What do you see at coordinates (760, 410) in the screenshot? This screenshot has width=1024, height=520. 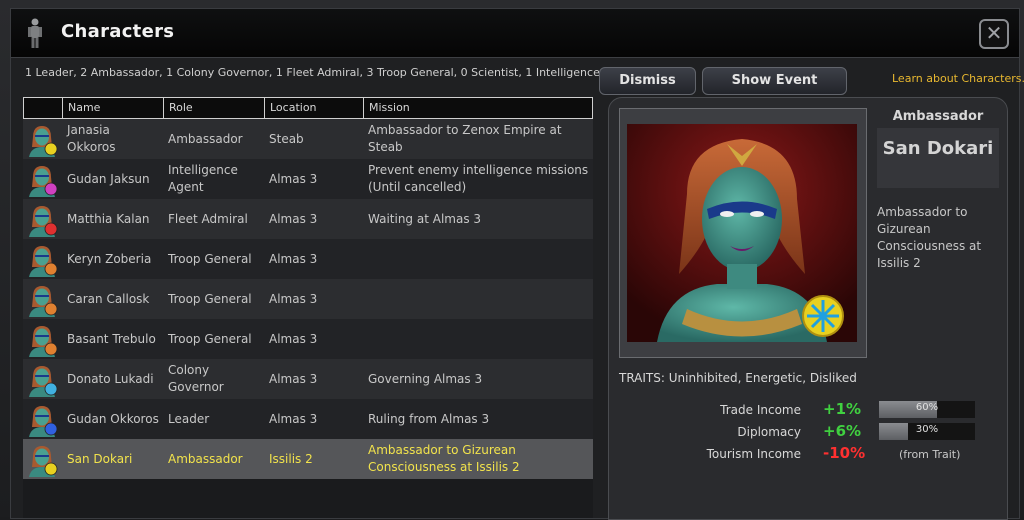 I see `stat-label-trade-income: Trade Income` at bounding box center [760, 410].